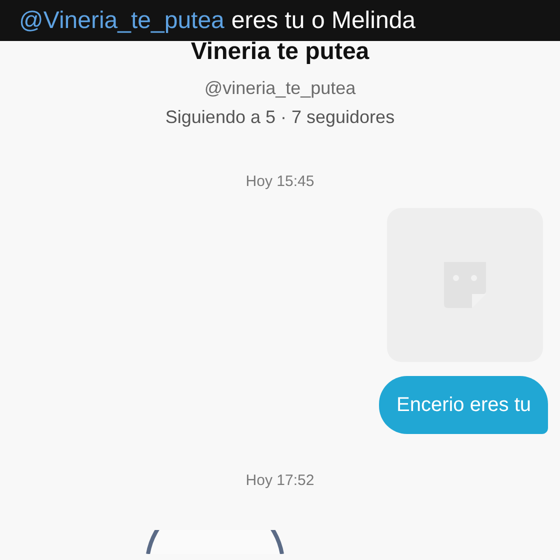 The width and height of the screenshot is (560, 560). What do you see at coordinates (121, 20) in the screenshot?
I see `caption-mention: @Vineria_te_putea` at bounding box center [121, 20].